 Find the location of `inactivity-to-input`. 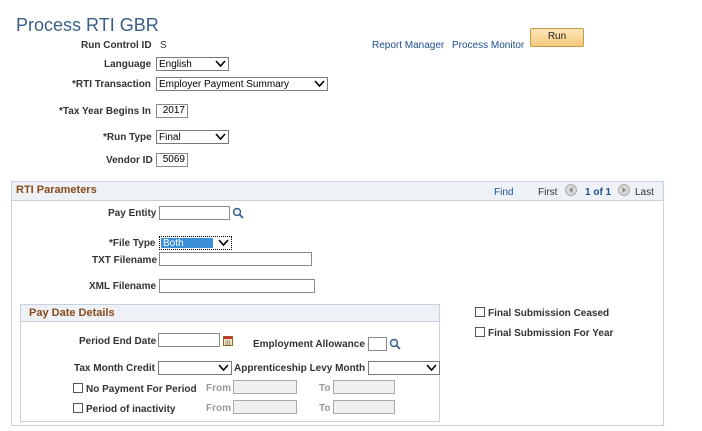

inactivity-to-input is located at coordinates (364, 407).